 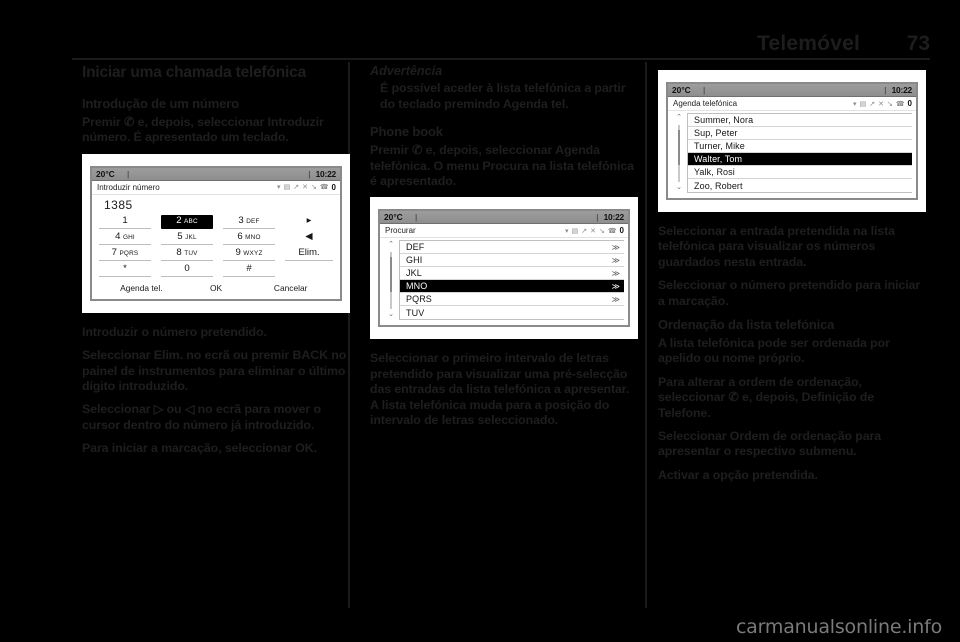 I want to click on note-heading: Advertência, so click(x=406, y=71).